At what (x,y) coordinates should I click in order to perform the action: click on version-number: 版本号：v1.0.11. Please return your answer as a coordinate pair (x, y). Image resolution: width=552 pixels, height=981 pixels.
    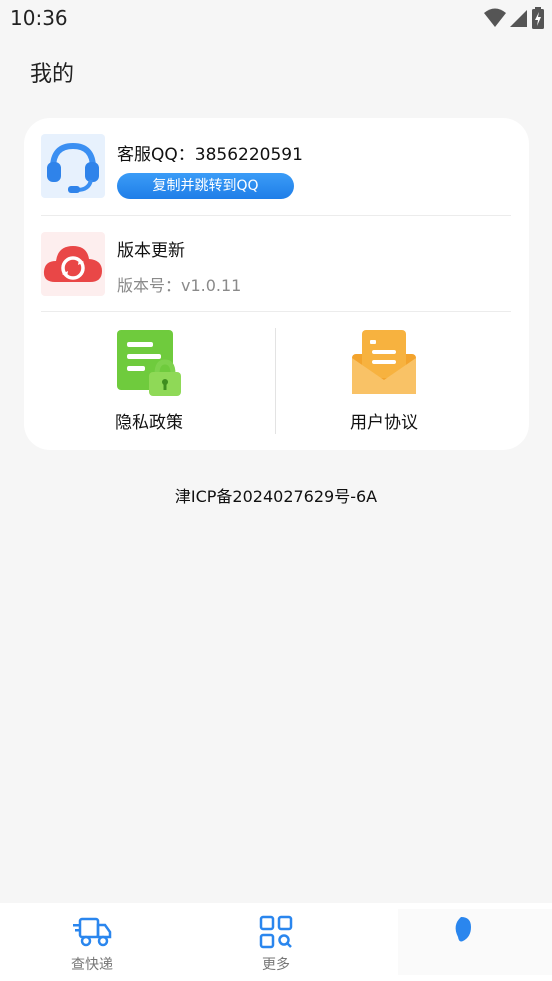
    Looking at the image, I should click on (179, 285).